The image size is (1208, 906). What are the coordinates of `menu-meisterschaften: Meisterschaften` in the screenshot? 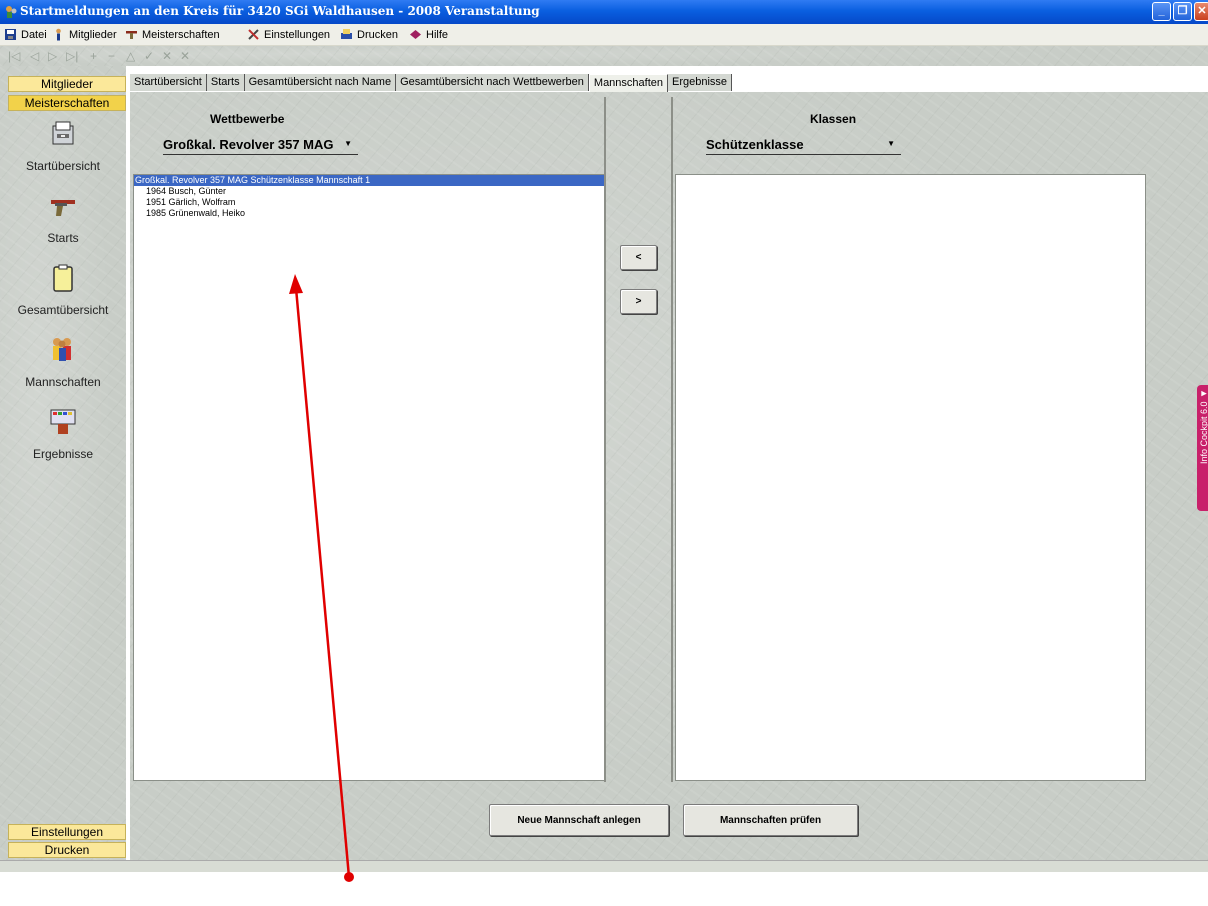 It's located at (172, 34).